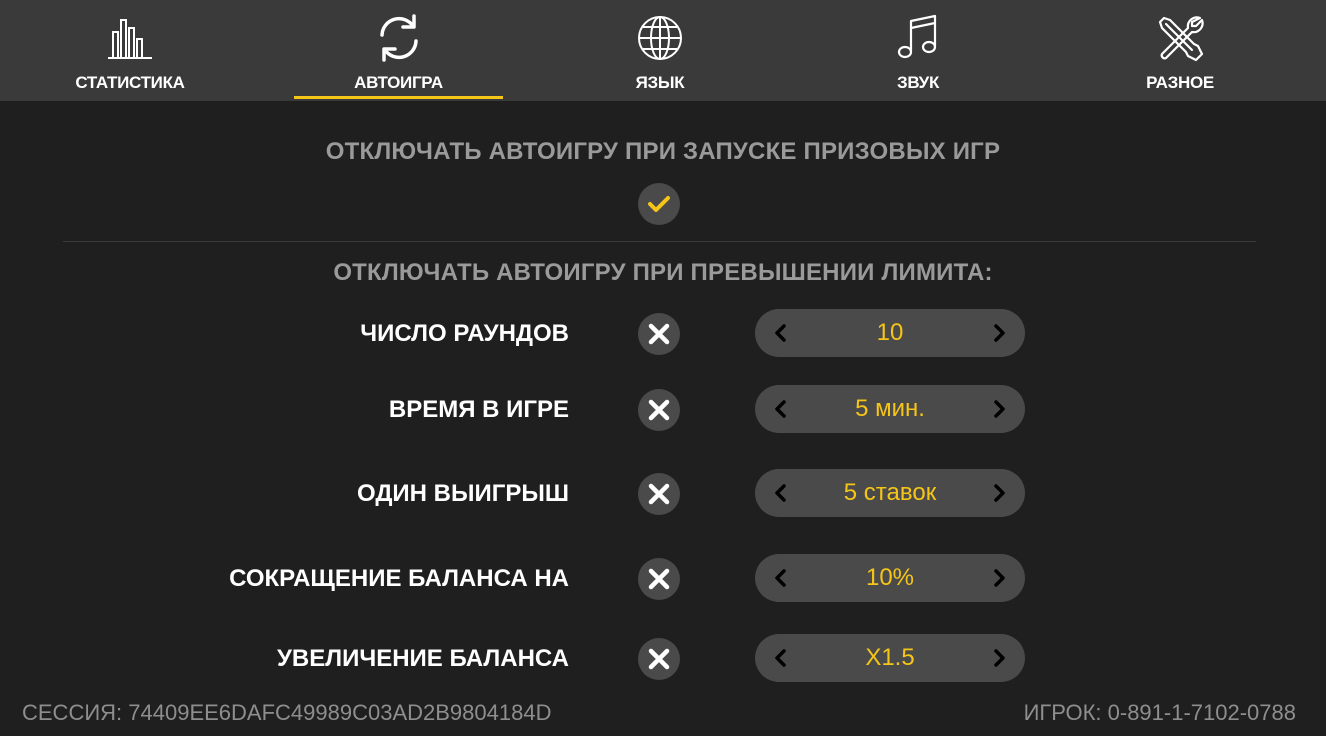 This screenshot has height=736, width=1326. What do you see at coordinates (287, 712) in the screenshot?
I see `session-id: СЕССИЯ: 74409EE6DAFC49989C03AD2B9804184D` at bounding box center [287, 712].